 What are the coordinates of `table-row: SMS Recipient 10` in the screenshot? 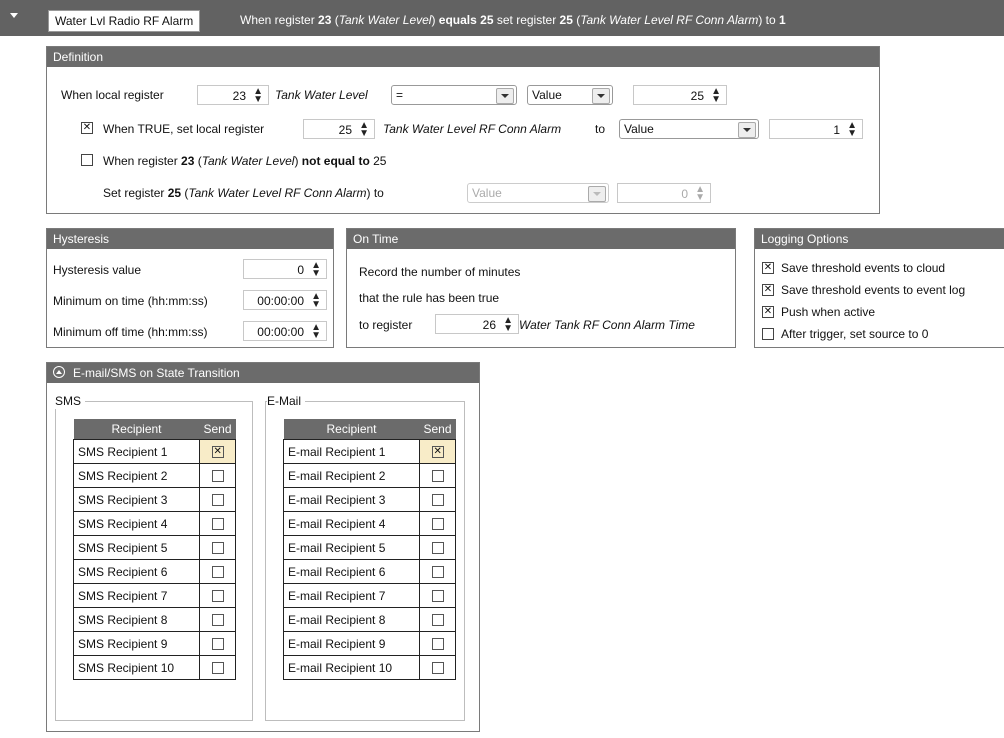 It's located at (155, 667).